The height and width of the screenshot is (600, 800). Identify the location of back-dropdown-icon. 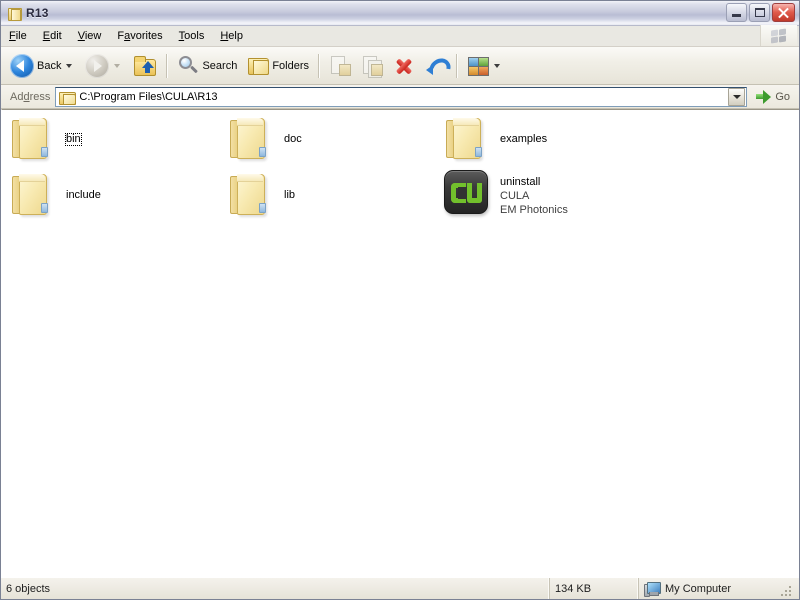
(69, 65).